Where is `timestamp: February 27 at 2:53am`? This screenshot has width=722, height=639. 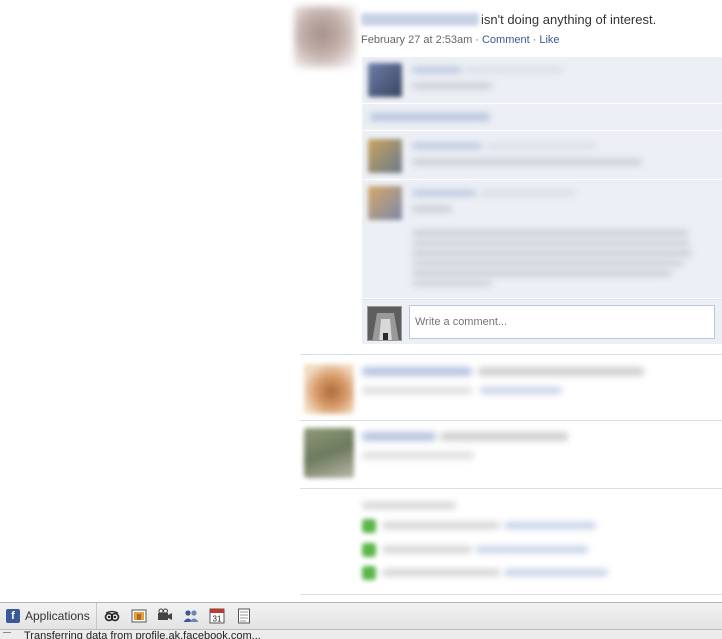
timestamp: February 27 at 2:53am is located at coordinates (416, 40).